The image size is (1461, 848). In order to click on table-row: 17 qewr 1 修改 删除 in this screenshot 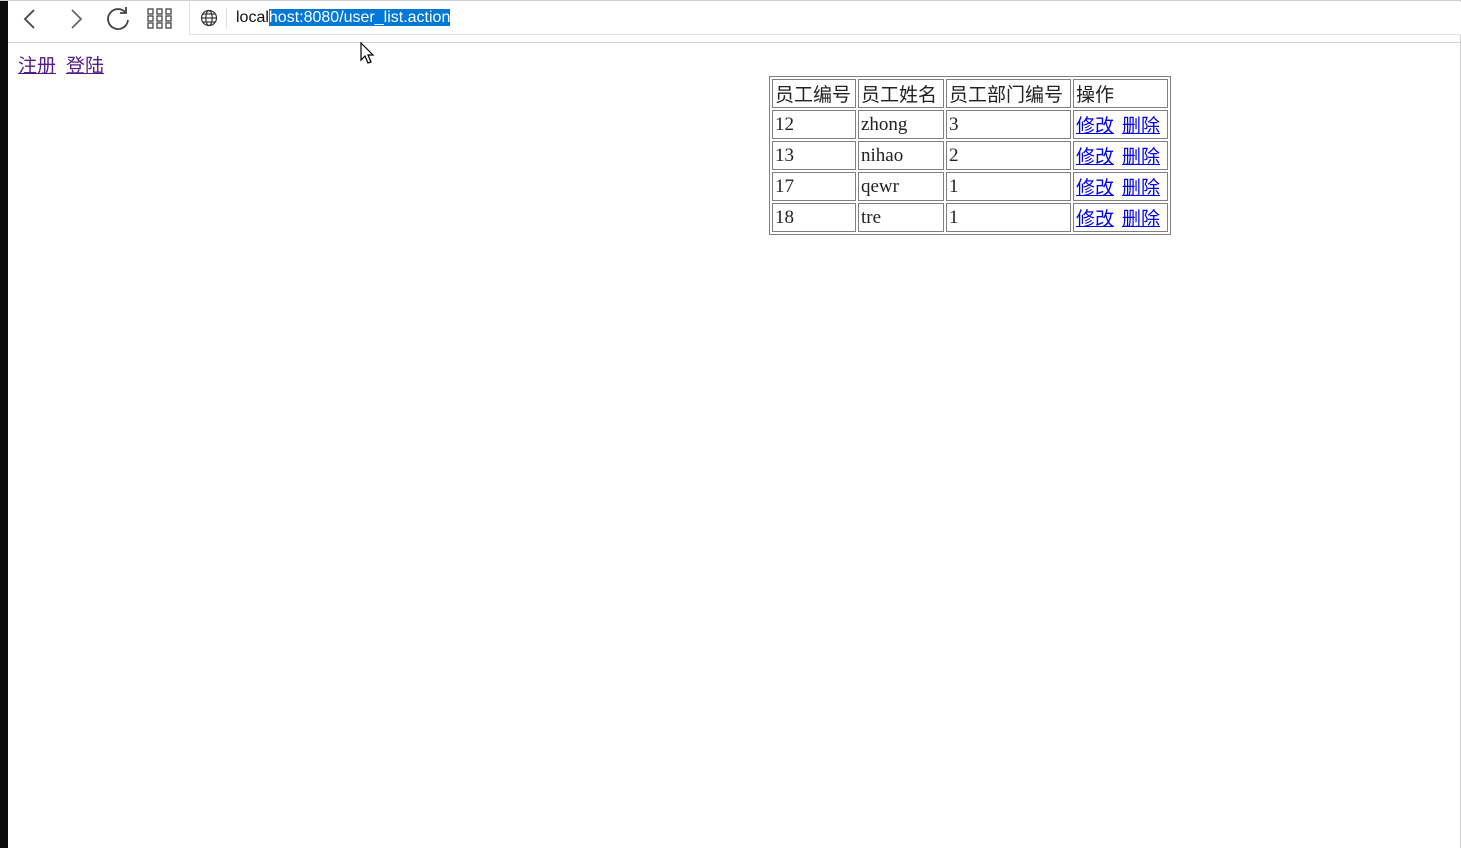, I will do `click(970, 186)`.